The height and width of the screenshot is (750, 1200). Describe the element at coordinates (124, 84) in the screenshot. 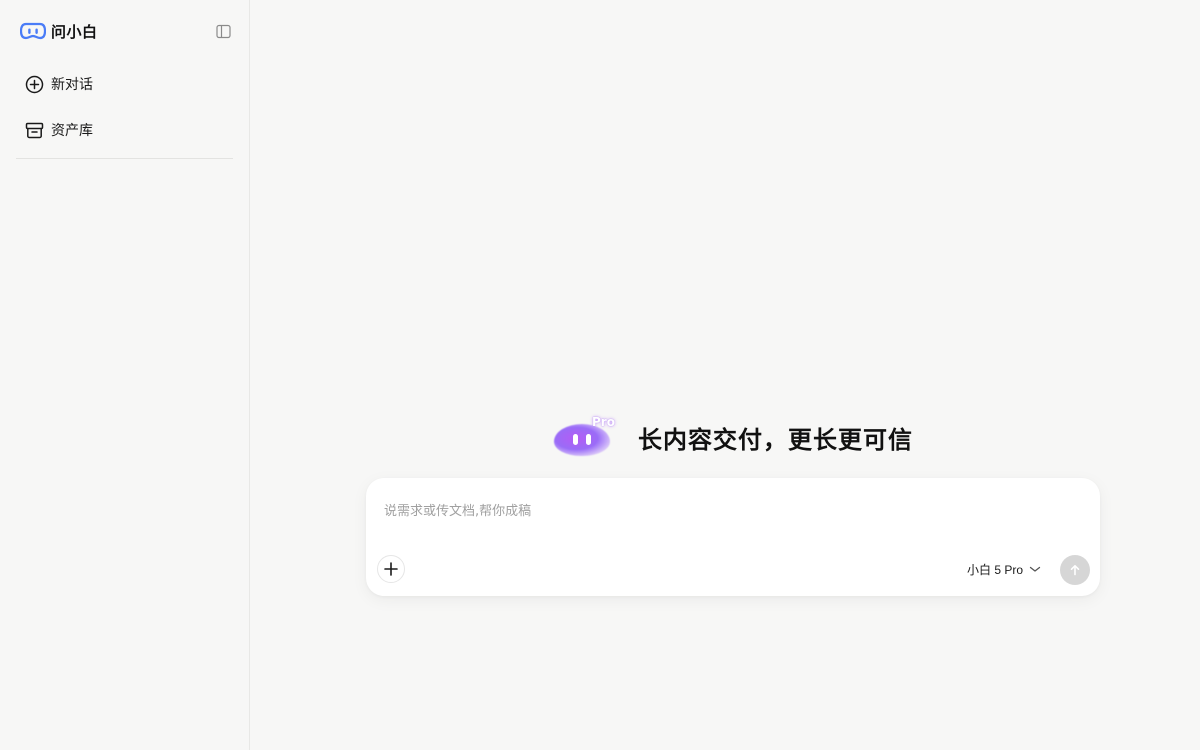

I see `sidebar-item-new-chat: 新对话` at that location.